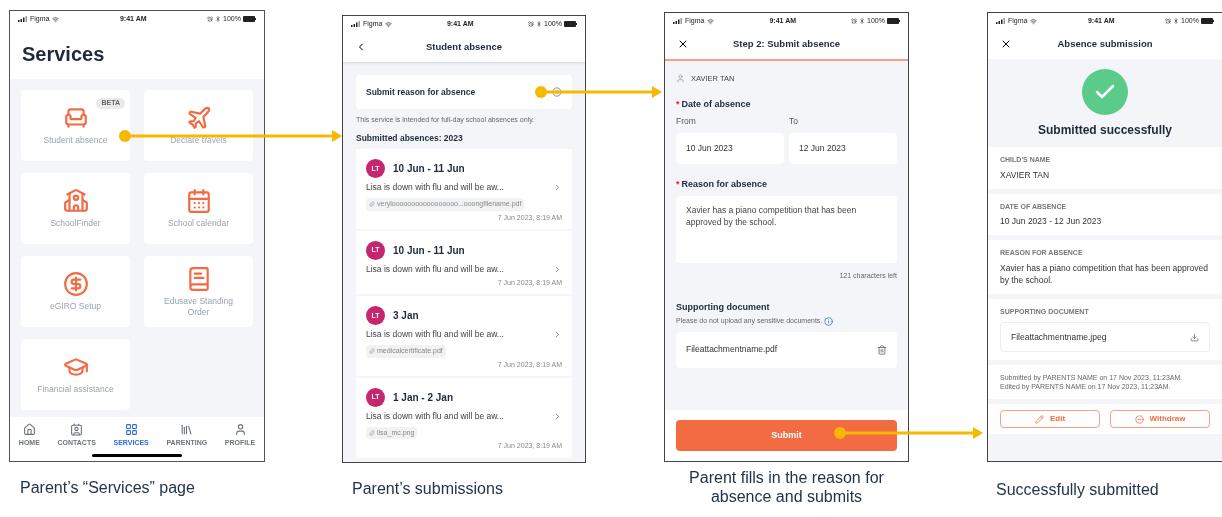 The height and width of the screenshot is (517, 1222). Describe the element at coordinates (1105, 43) in the screenshot. I see `screen-title: Absence submission` at that location.